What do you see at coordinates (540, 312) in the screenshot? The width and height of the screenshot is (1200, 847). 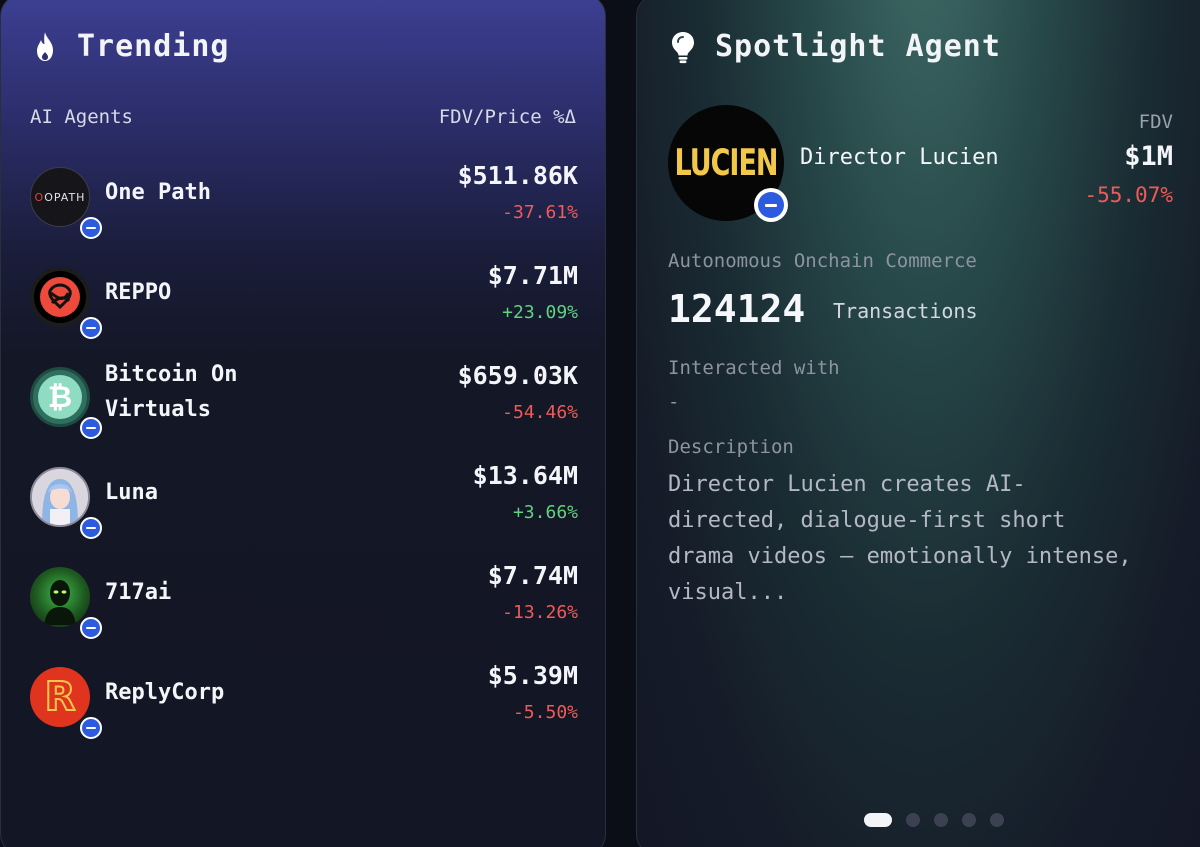 I see `agent-change: +23.09%` at bounding box center [540, 312].